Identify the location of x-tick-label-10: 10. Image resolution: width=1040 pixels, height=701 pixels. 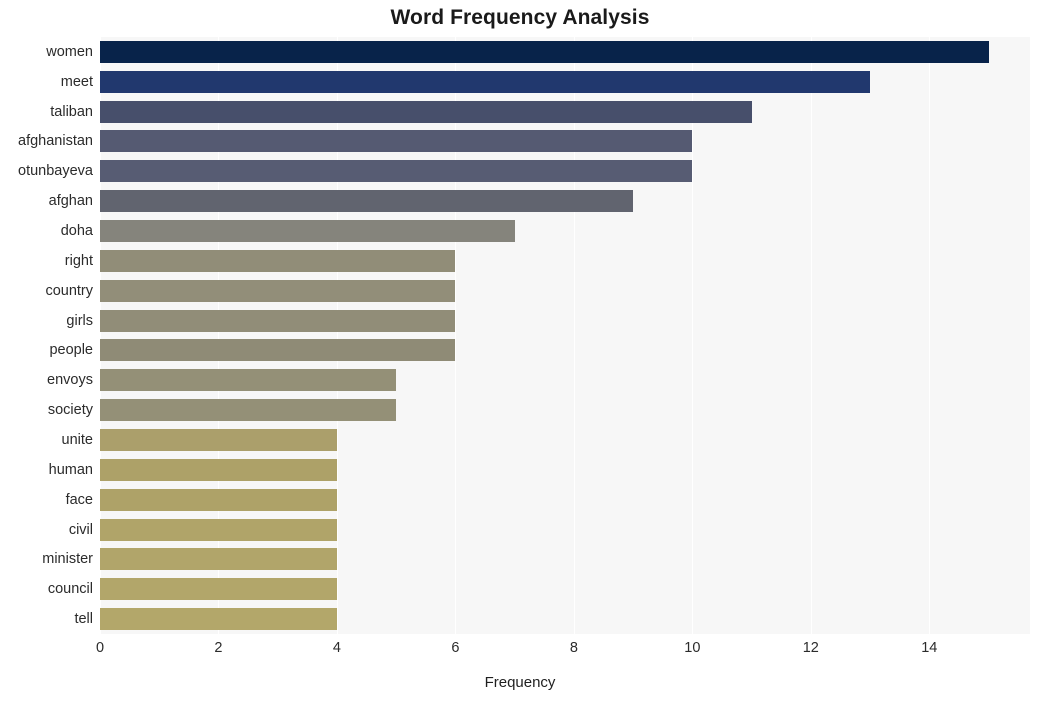
(692, 648).